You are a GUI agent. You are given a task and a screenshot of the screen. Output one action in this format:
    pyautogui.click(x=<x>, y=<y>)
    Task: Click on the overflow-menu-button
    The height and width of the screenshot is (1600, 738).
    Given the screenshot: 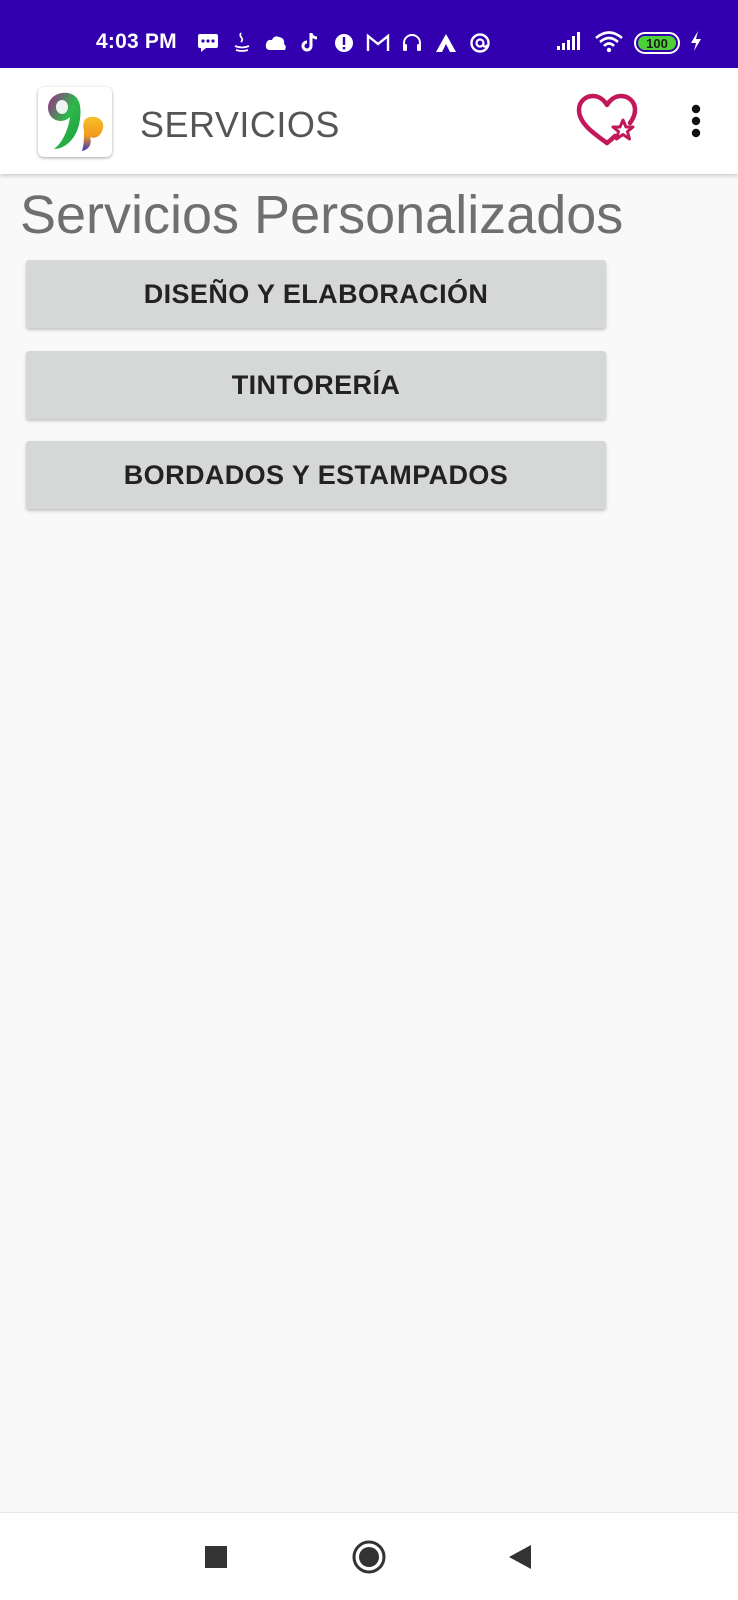 What is the action you would take?
    pyautogui.click(x=696, y=121)
    